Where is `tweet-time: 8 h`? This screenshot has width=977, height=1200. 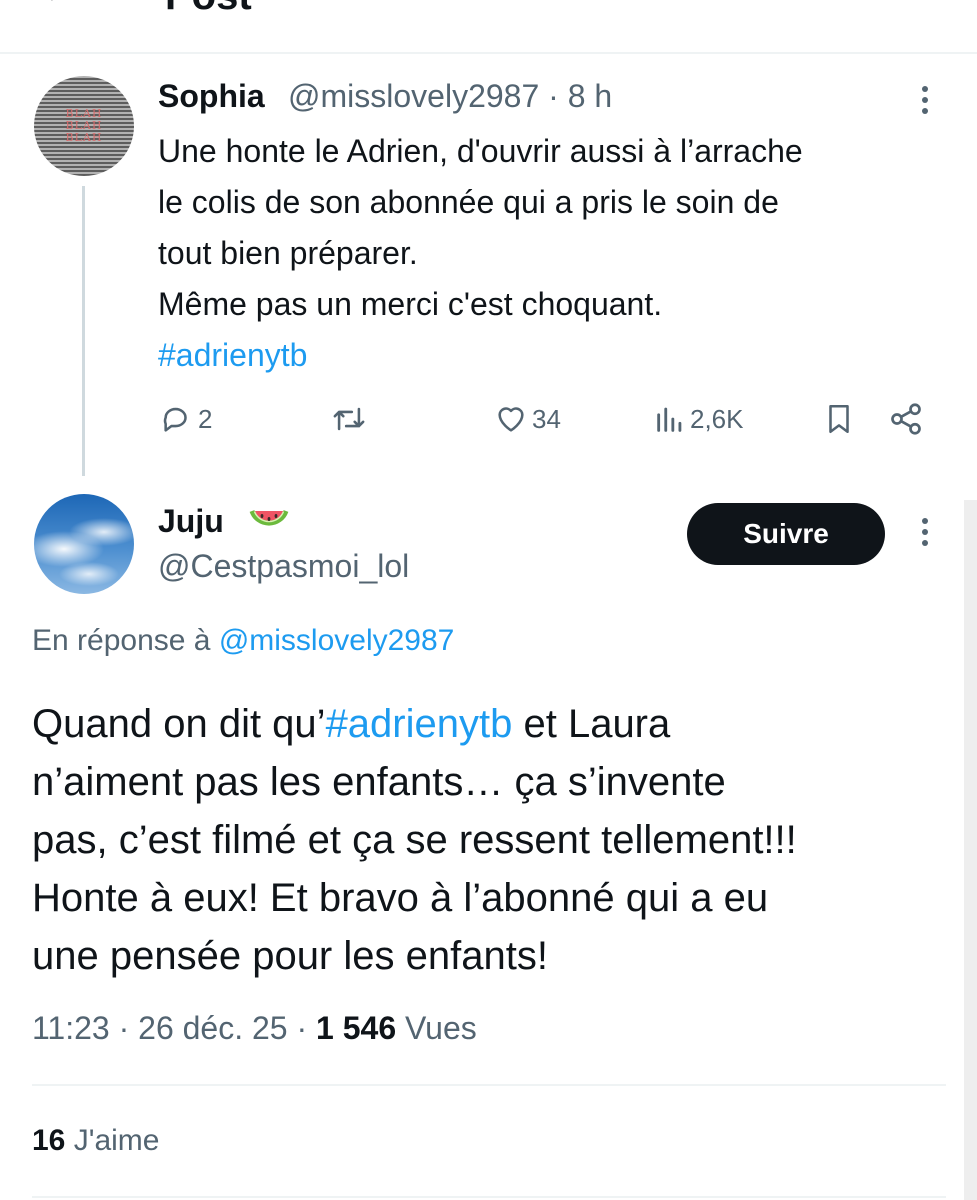 tweet-time: 8 h is located at coordinates (590, 96).